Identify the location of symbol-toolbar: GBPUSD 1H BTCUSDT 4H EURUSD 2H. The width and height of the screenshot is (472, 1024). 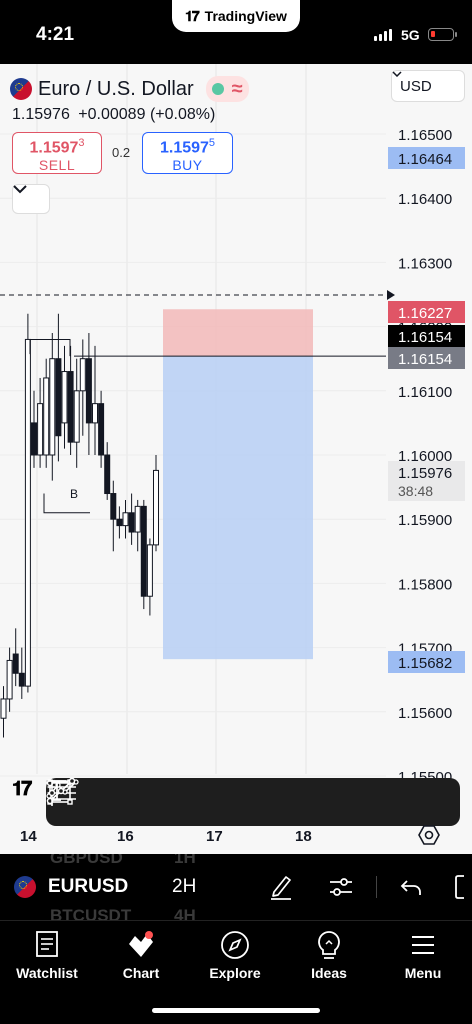
(236, 887).